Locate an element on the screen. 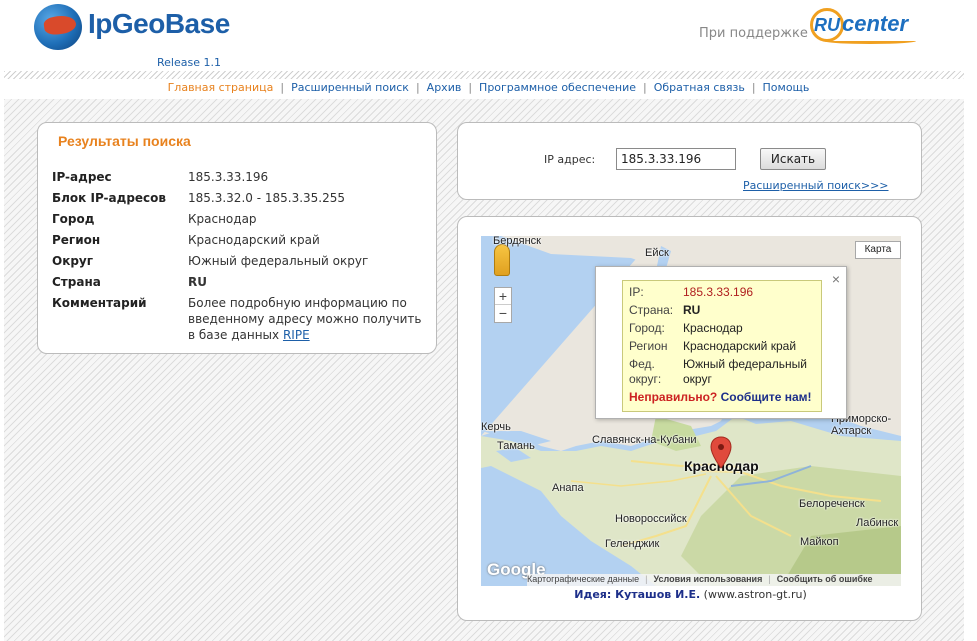 Image resolution: width=977 pixels, height=641 pixels. support-label: При поддержке is located at coordinates (753, 33).